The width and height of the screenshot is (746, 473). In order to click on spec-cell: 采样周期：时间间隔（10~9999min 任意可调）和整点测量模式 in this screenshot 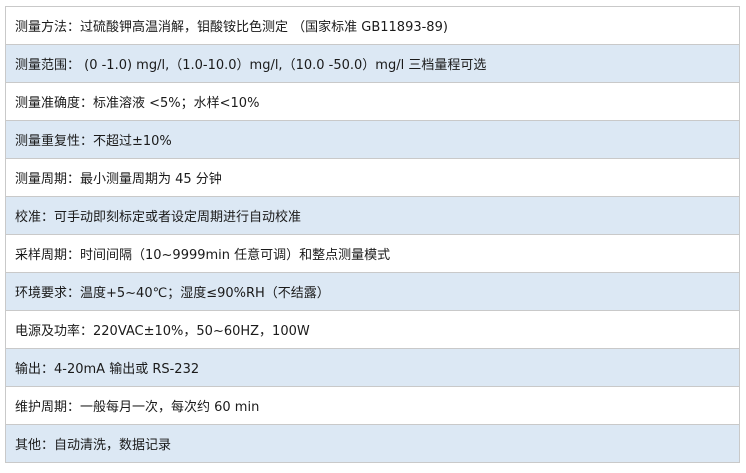, I will do `click(372, 253)`.